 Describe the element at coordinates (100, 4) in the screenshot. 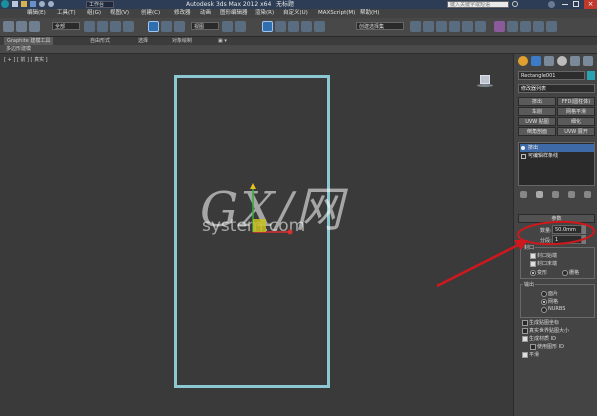

I see `workspace-dropdown: 工作台` at that location.